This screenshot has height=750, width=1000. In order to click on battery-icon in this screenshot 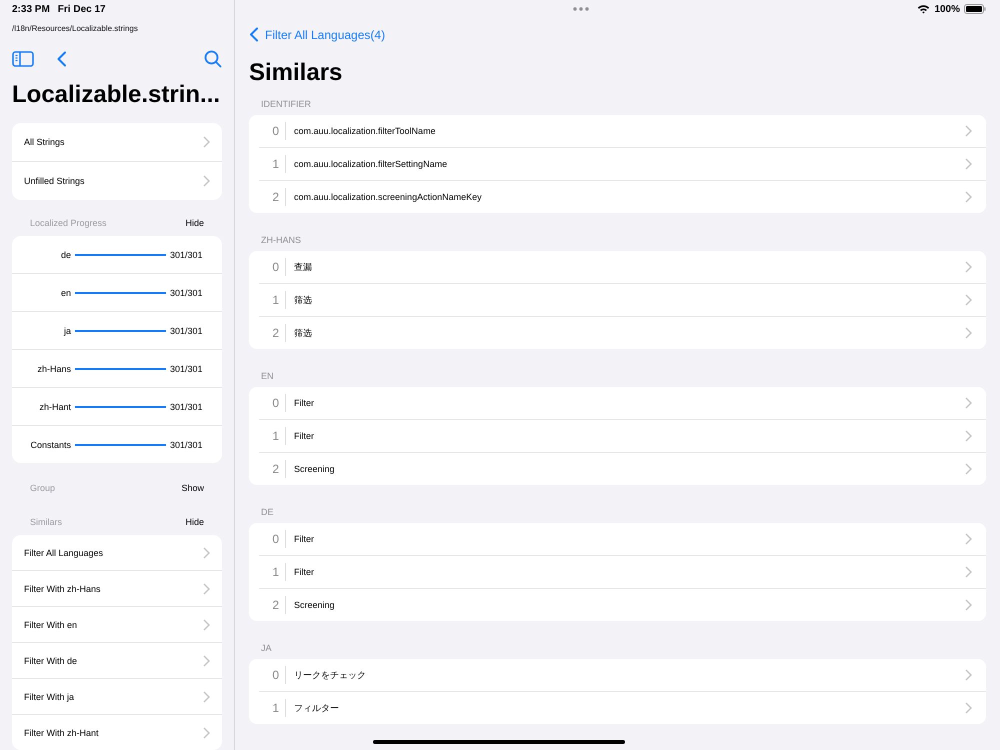, I will do `click(975, 9)`.